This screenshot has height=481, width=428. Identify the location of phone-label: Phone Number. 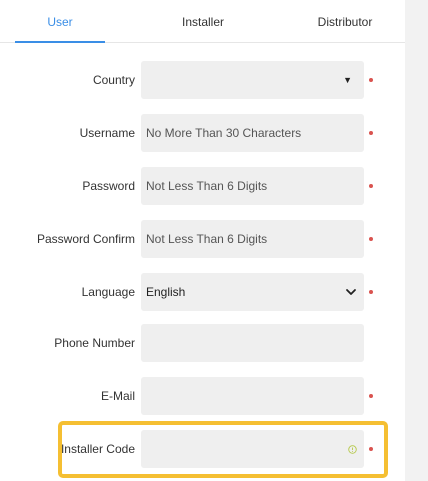
(94, 343).